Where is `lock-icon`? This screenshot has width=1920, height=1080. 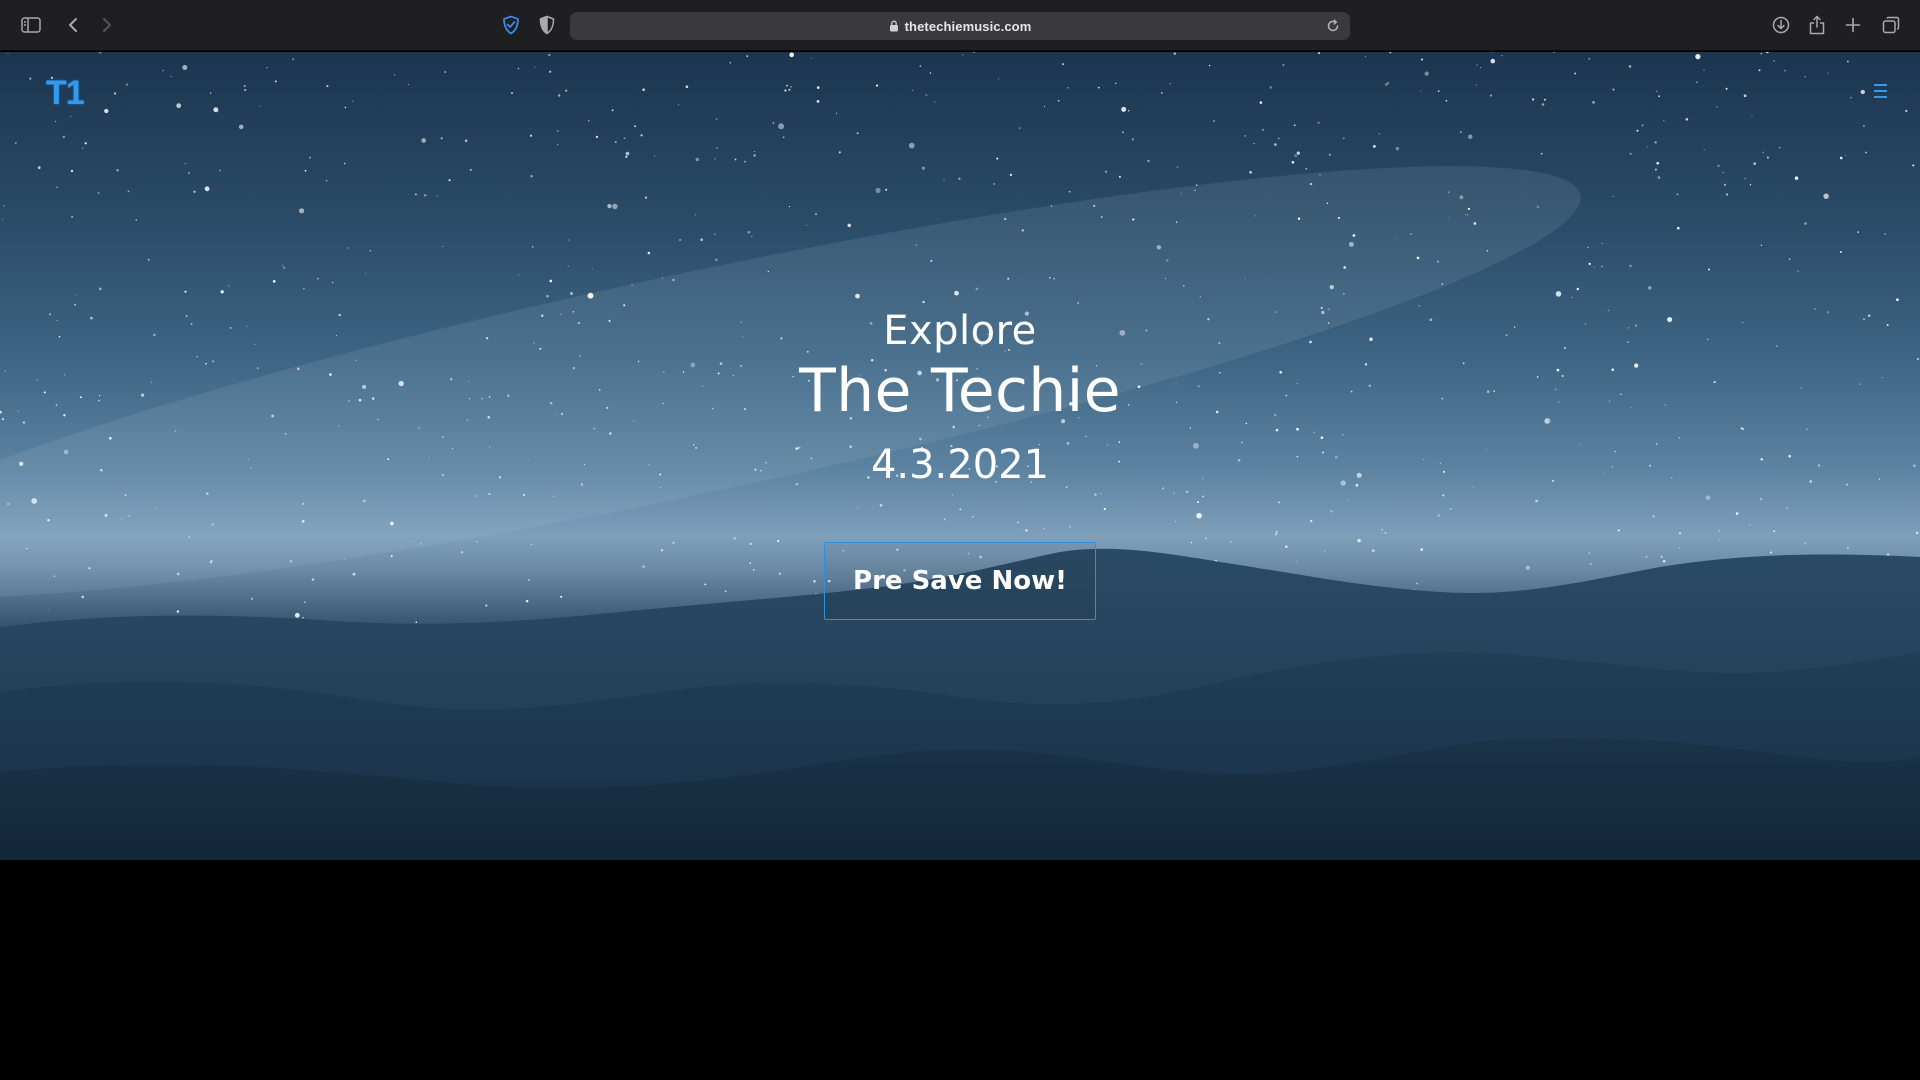
lock-icon is located at coordinates (894, 26).